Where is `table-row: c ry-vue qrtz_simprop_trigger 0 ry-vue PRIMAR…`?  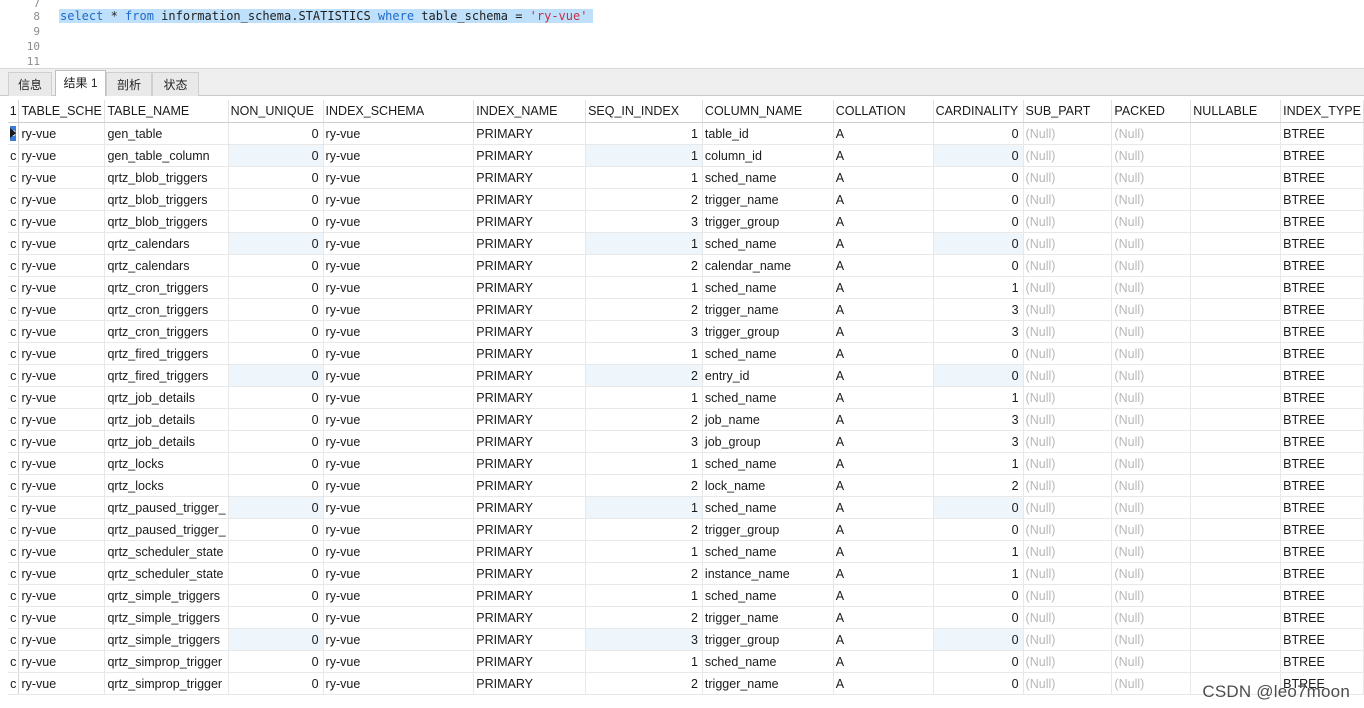
table-row: c ry-vue qrtz_simprop_trigger 0 ry-vue PRIMAR… is located at coordinates (686, 661).